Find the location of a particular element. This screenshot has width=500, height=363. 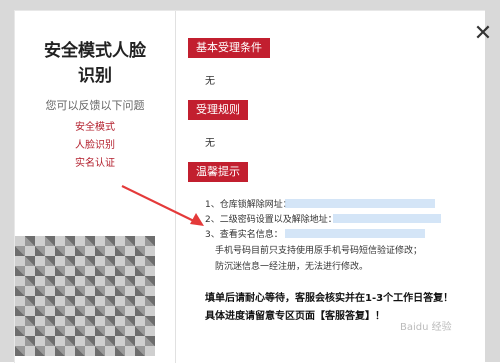

red-arrow-annotation is located at coordinates (162, 205).